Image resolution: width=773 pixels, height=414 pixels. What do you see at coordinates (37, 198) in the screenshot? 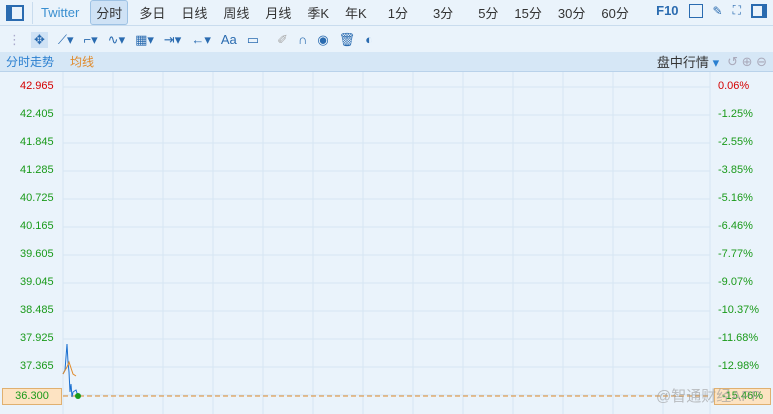
I see `price-tick: 40.725` at bounding box center [37, 198].